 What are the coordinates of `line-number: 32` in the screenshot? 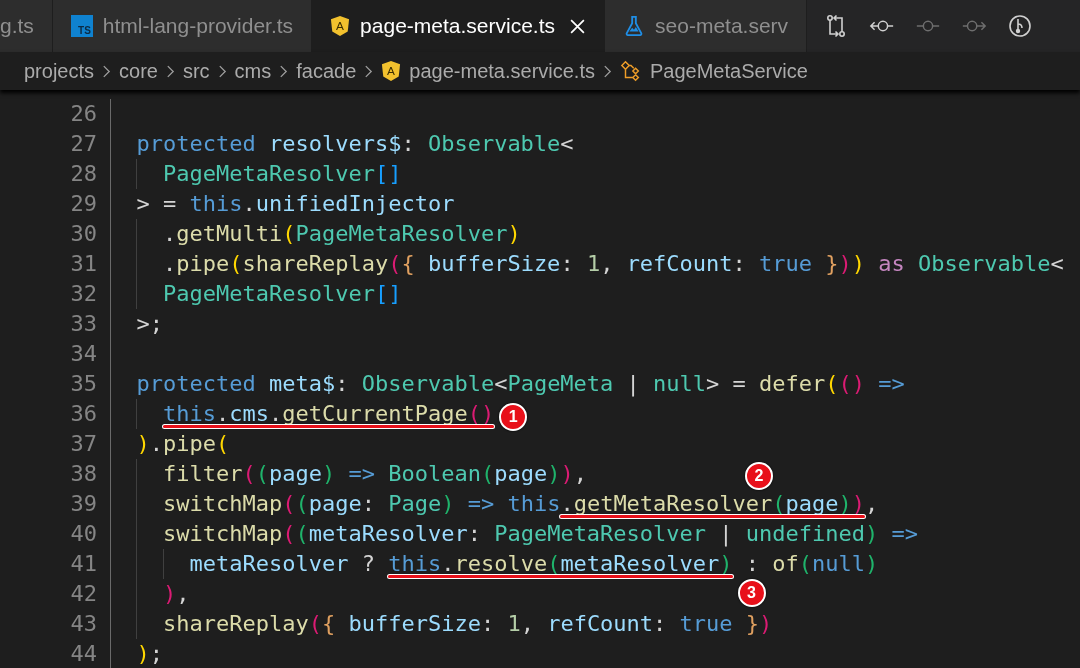 It's located at (83, 294).